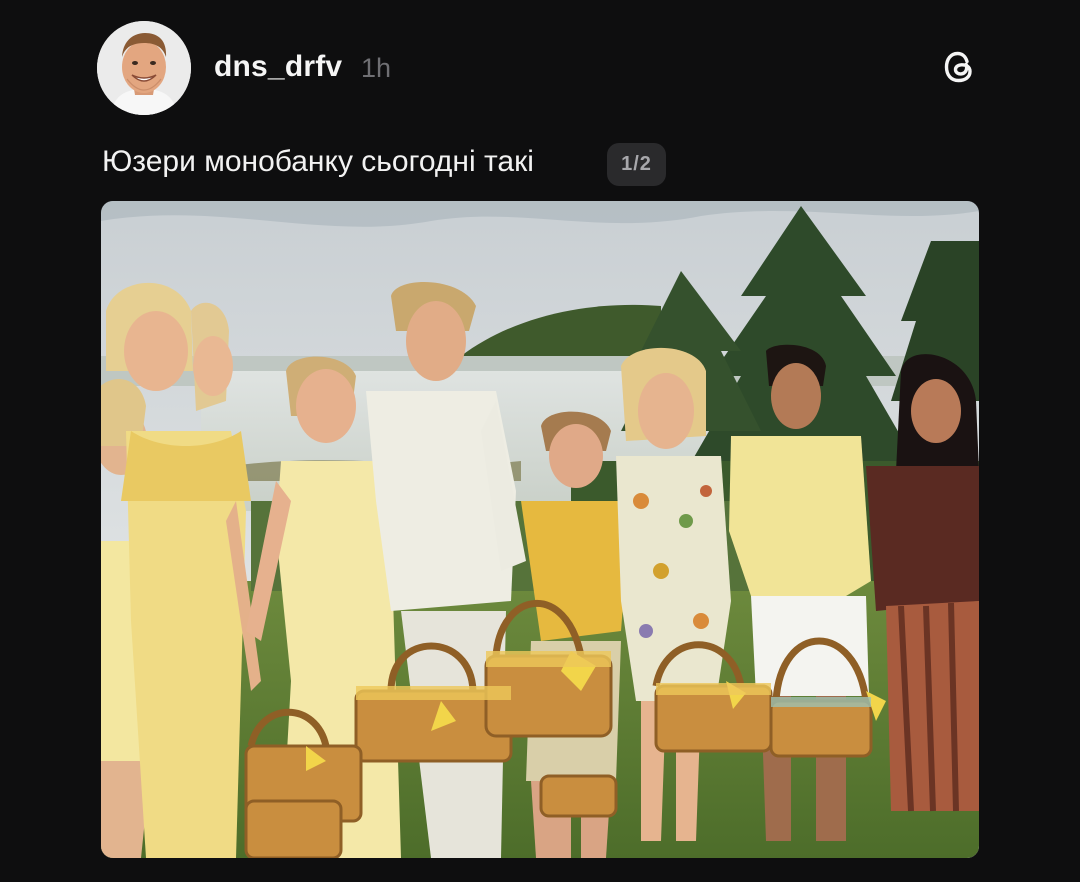  I want to click on author-avatar, so click(144, 68).